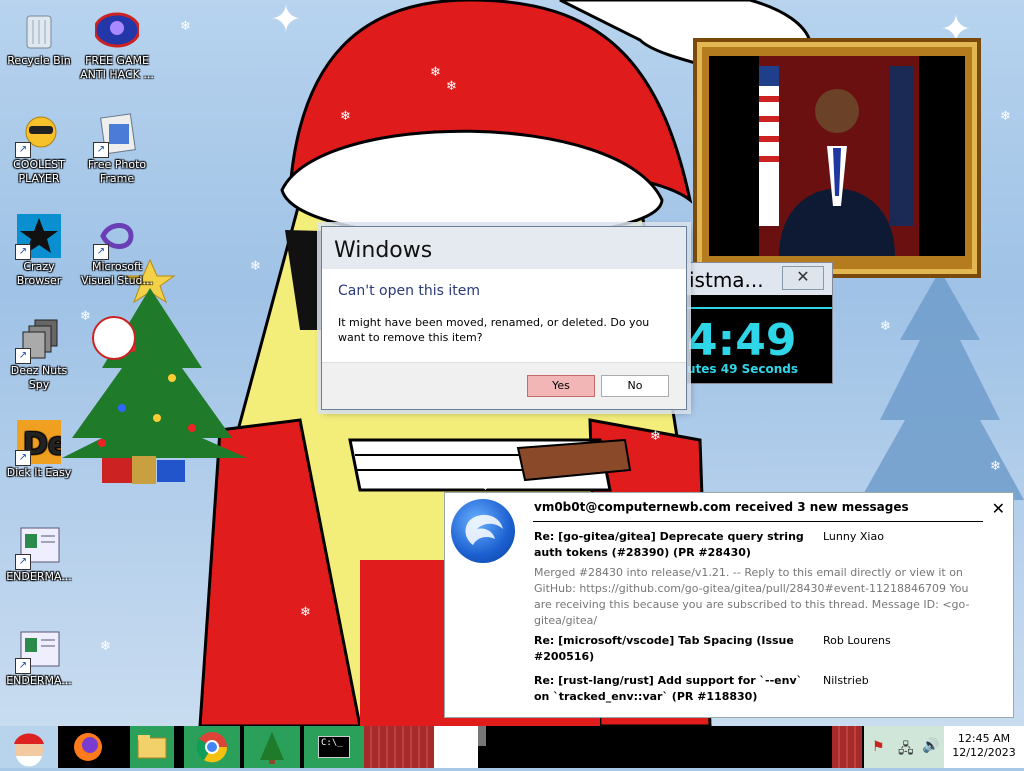  Describe the element at coordinates (998, 508) in the screenshot. I see `notification-close-button: ✕` at that location.